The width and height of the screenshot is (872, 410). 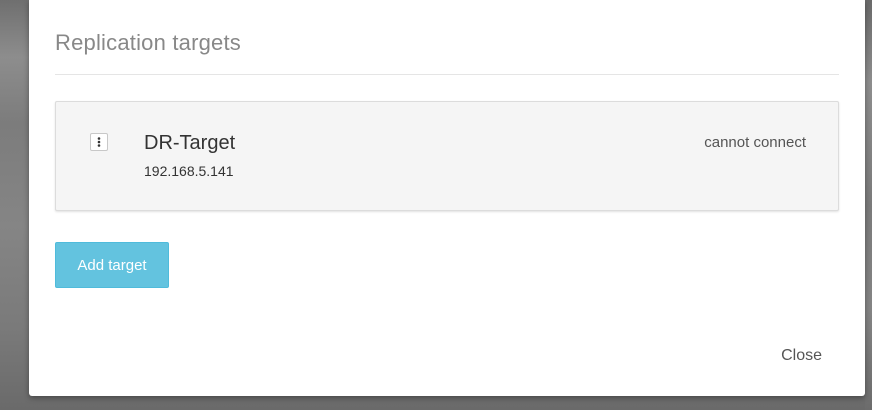 I want to click on modal-backdrop-edge, so click(x=868, y=205).